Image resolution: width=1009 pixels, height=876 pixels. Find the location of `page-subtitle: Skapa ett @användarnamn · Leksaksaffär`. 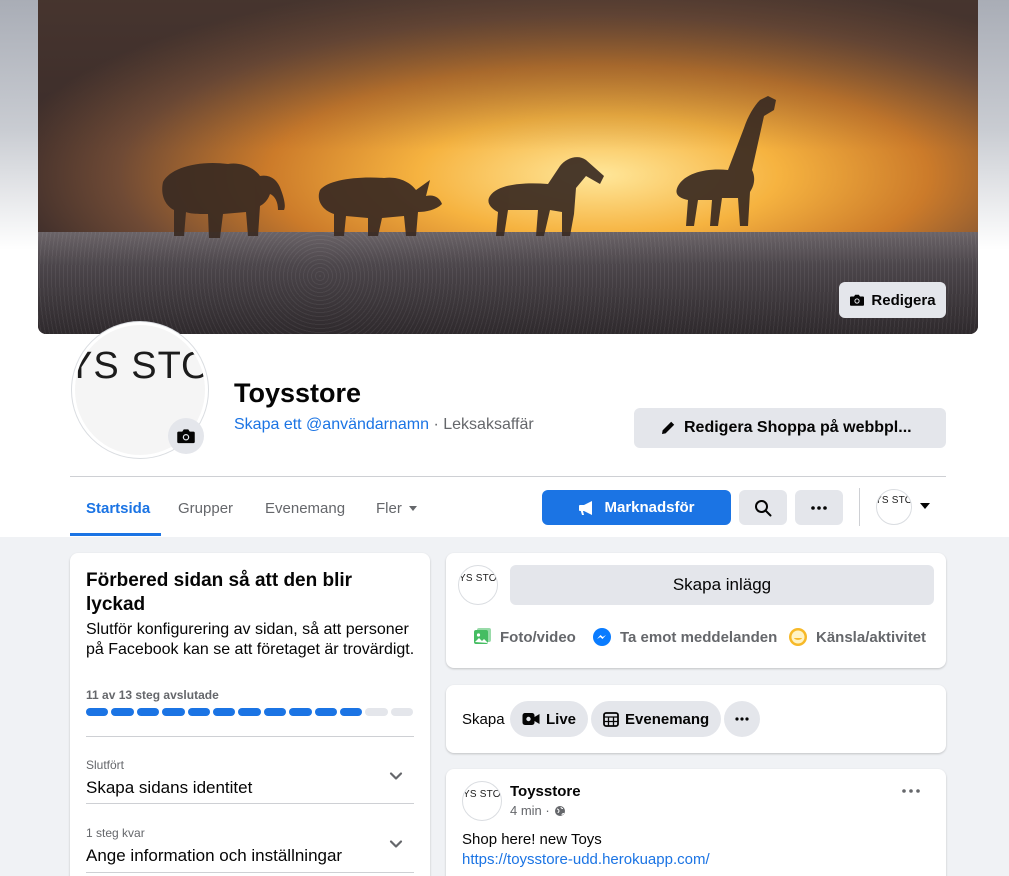

page-subtitle: Skapa ett @användarnamn · Leksaksaffär is located at coordinates (384, 425).